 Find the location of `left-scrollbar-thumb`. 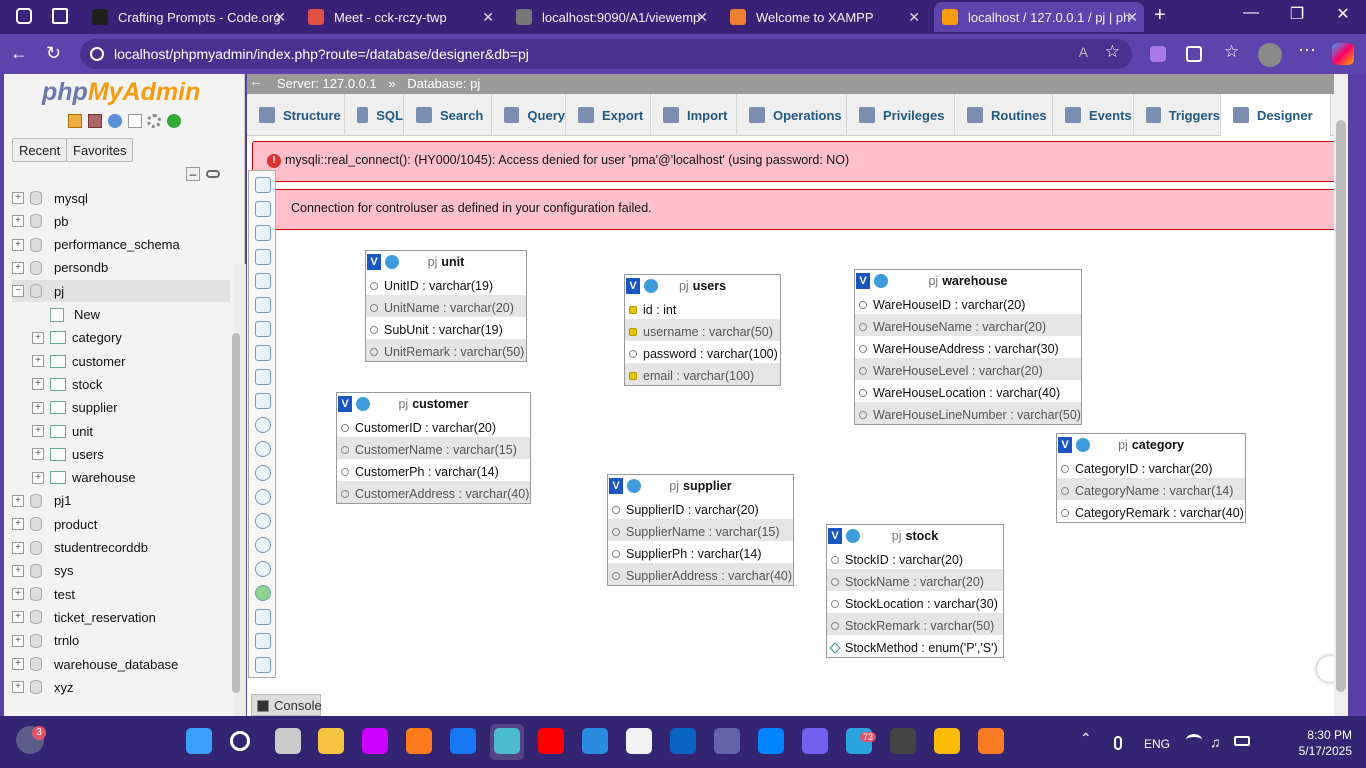

left-scrollbar-thumb is located at coordinates (236, 513).